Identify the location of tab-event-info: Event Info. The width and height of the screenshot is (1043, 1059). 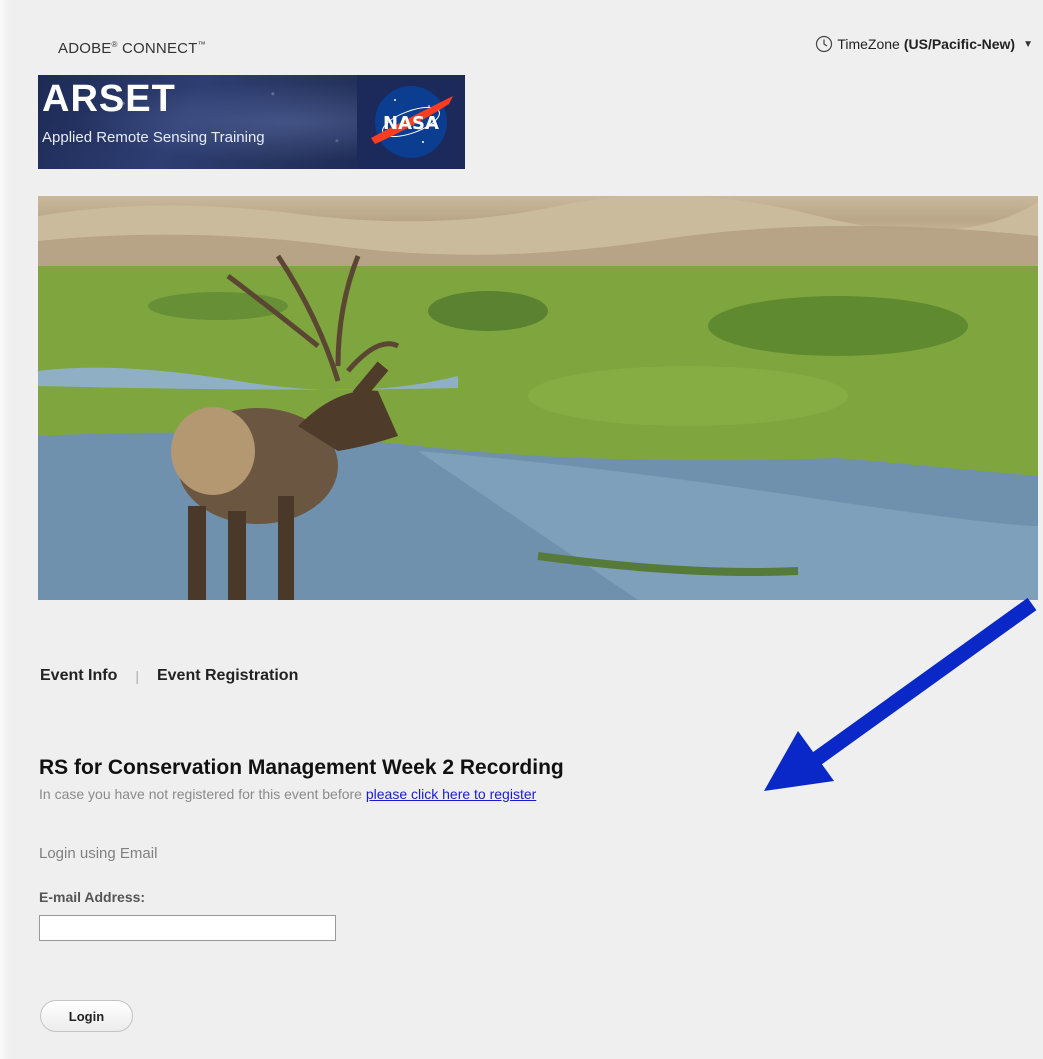
(78, 676).